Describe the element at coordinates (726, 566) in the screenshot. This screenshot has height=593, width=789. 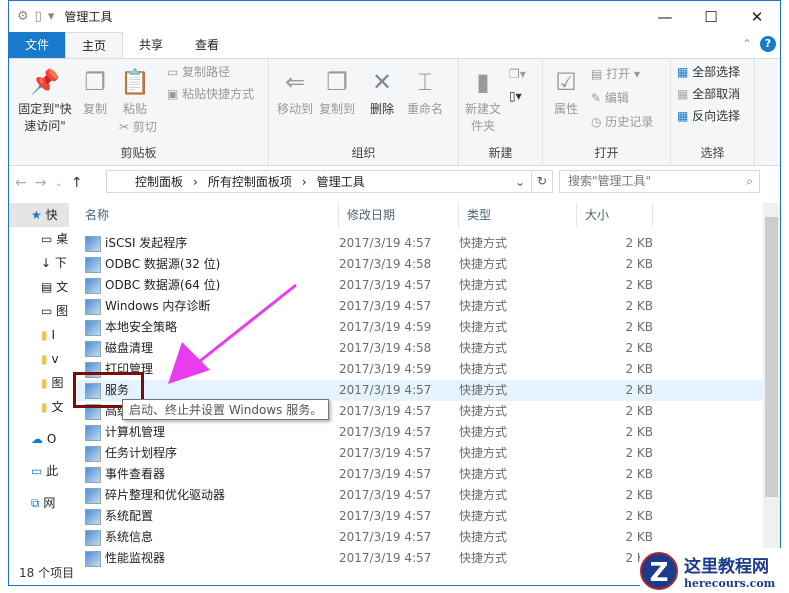
I see `watermark-title: 这里教程网` at that location.